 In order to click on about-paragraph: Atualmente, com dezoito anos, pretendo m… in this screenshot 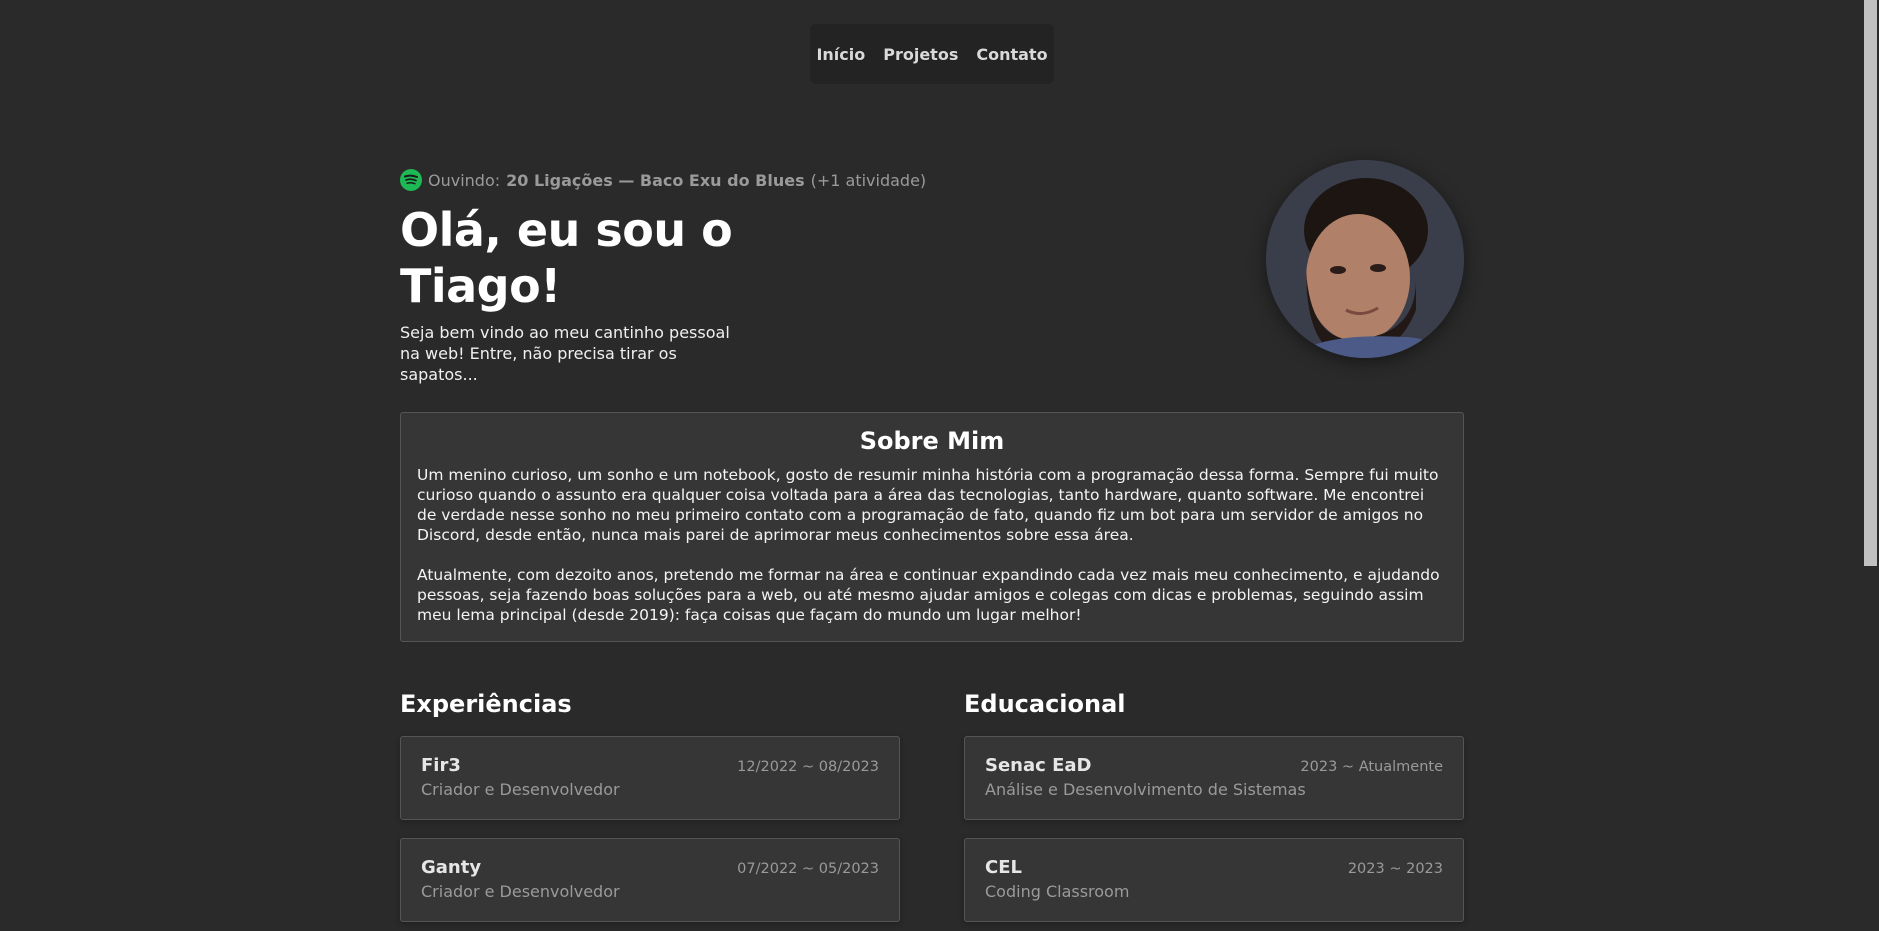, I will do `click(928, 595)`.